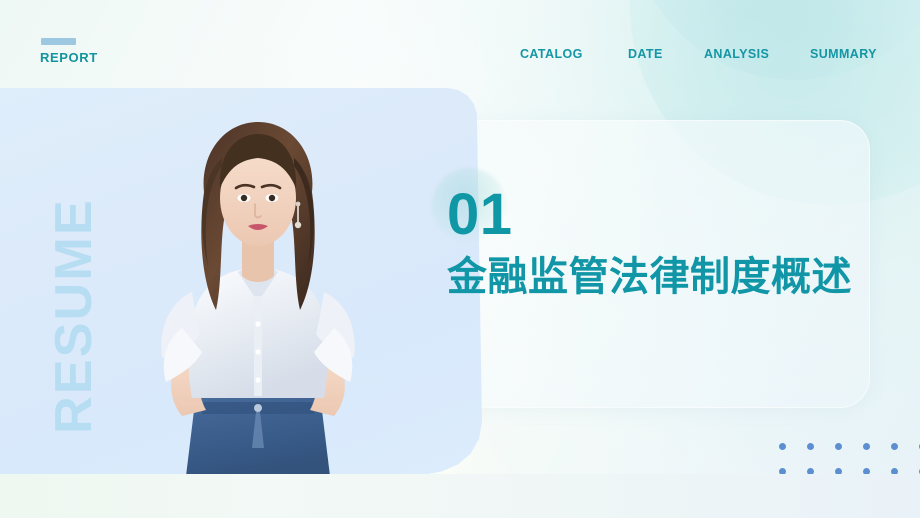  What do you see at coordinates (58, 41) in the screenshot?
I see `brand-accent-bar` at bounding box center [58, 41].